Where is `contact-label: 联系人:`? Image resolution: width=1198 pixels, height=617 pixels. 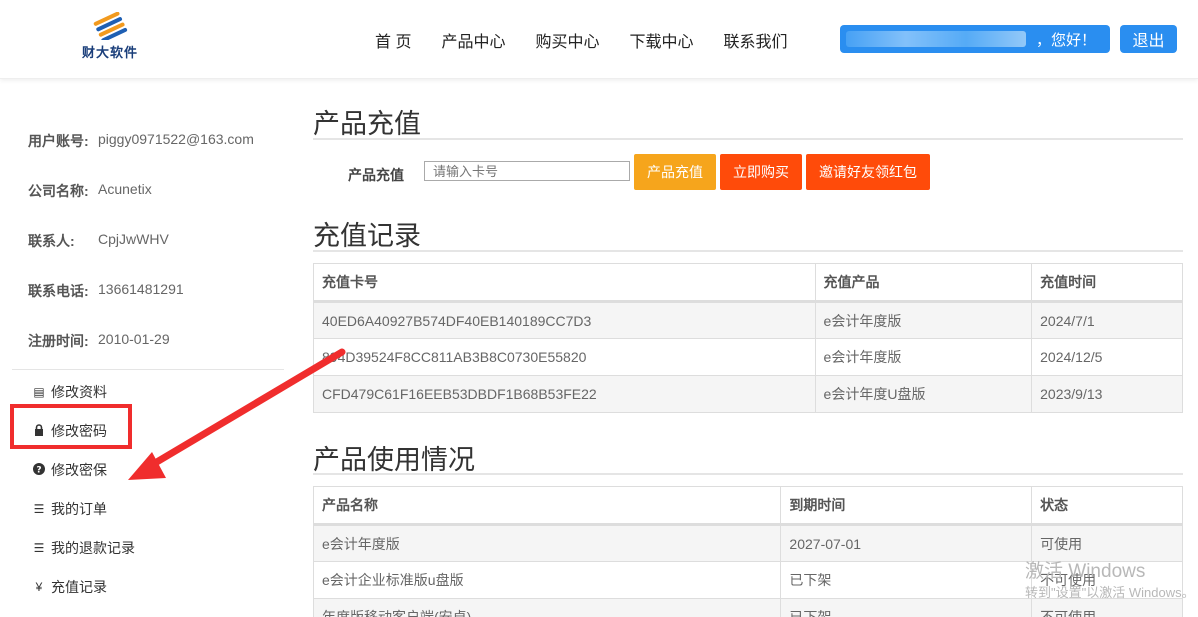
contact-label: 联系人: is located at coordinates (51, 241).